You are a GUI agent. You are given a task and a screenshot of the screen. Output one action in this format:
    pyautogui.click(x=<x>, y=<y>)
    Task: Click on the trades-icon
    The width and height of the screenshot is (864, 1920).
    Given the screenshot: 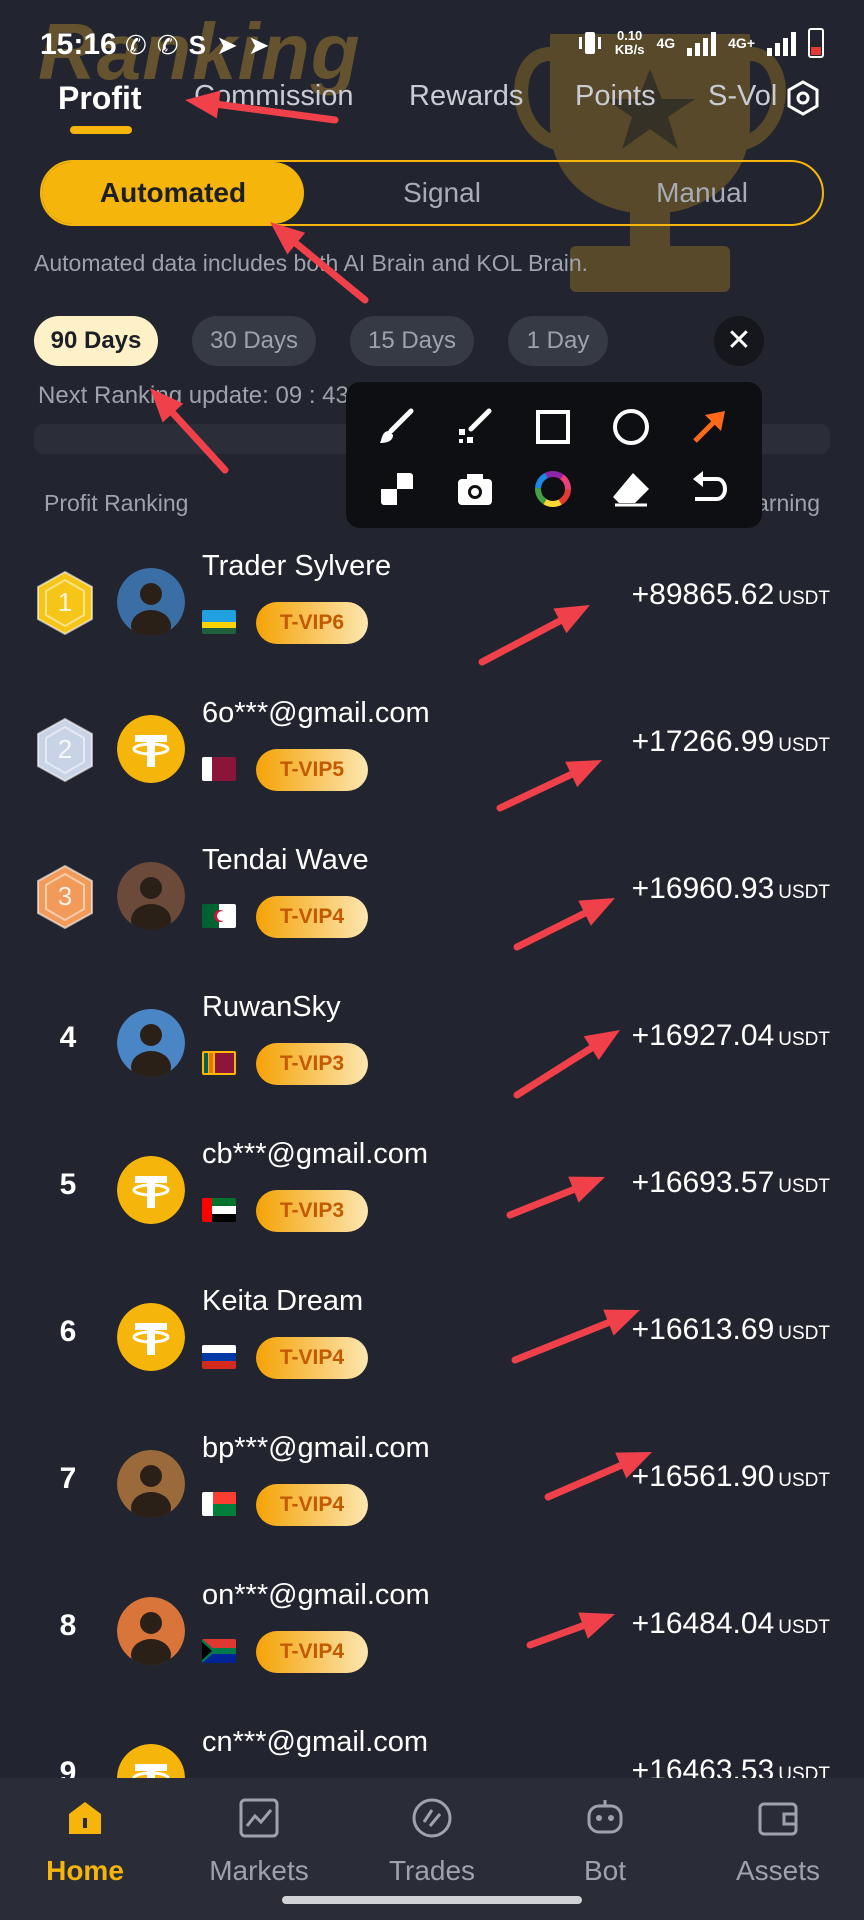 What is the action you would take?
    pyautogui.click(x=432, y=1818)
    